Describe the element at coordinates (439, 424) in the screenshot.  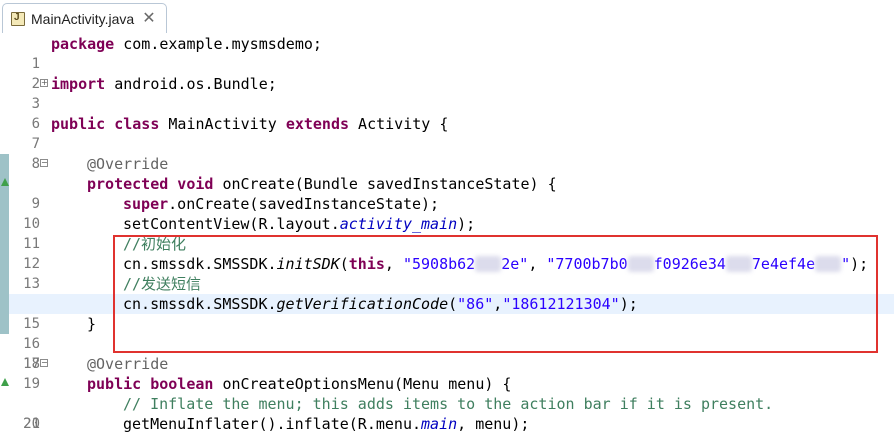
I see `static-field: main` at that location.